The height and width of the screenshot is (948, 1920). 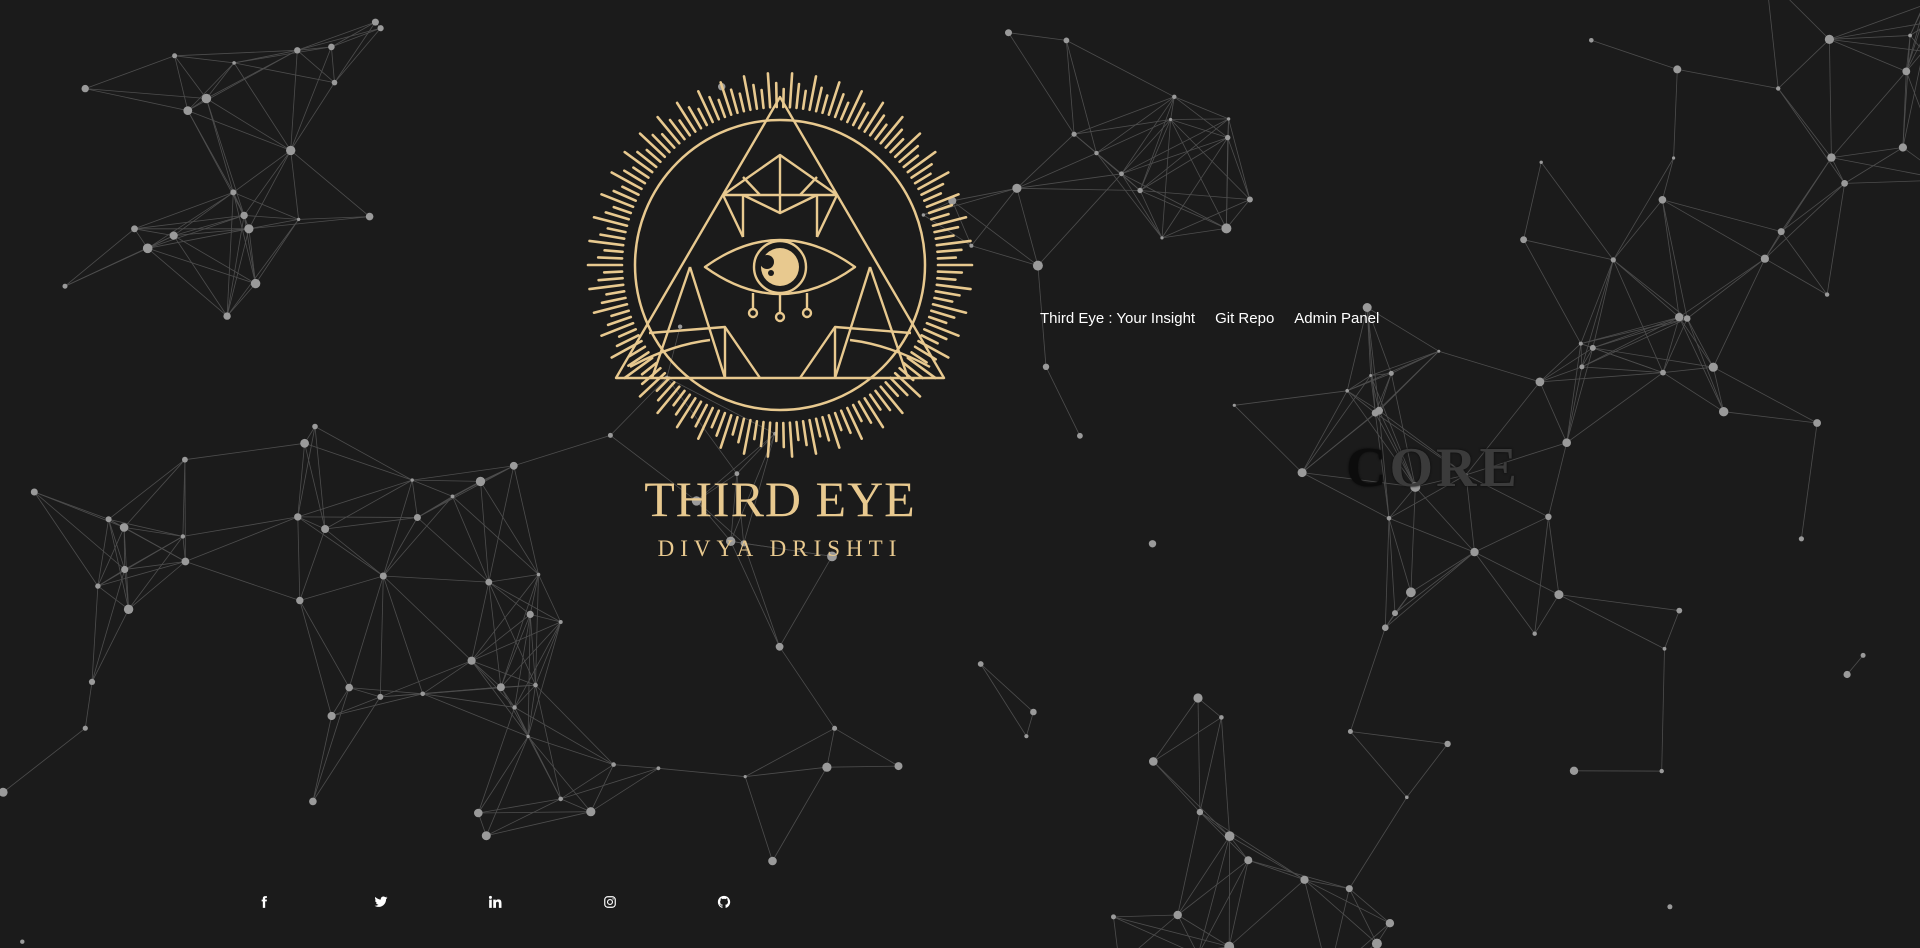 What do you see at coordinates (1244, 318) in the screenshot?
I see `nav-link-git-repo: Git Repo` at bounding box center [1244, 318].